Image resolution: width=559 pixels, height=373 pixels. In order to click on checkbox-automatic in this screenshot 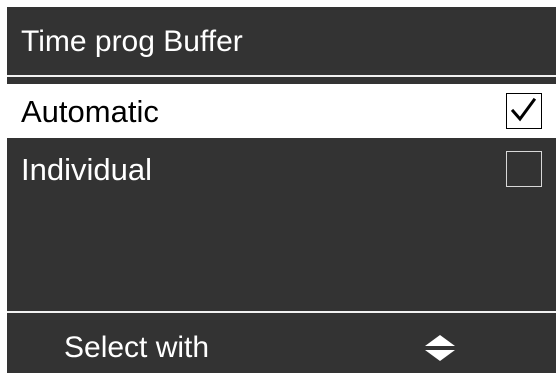, I will do `click(524, 111)`.